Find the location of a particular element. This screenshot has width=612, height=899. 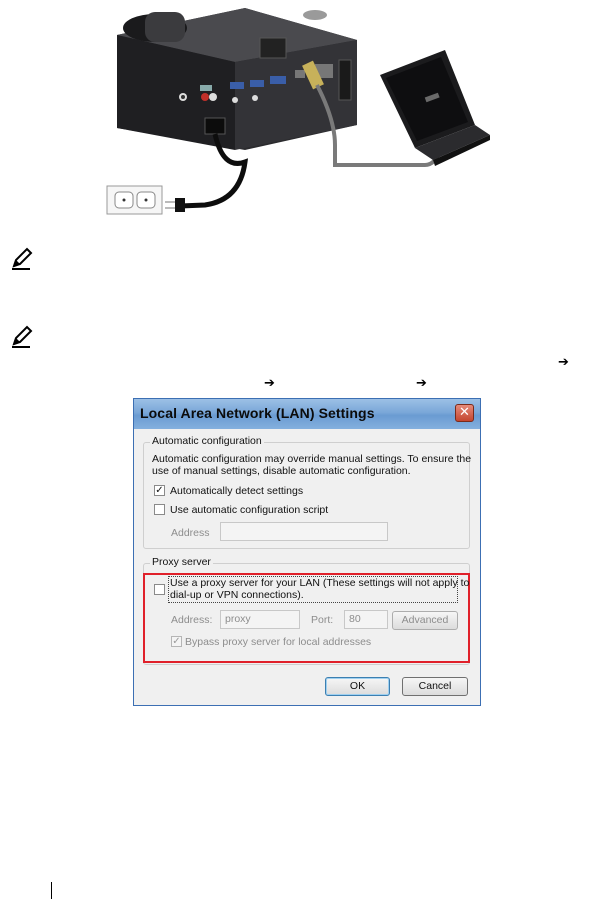

bypass-proxy-checkbox: ✓ is located at coordinates (176, 641).